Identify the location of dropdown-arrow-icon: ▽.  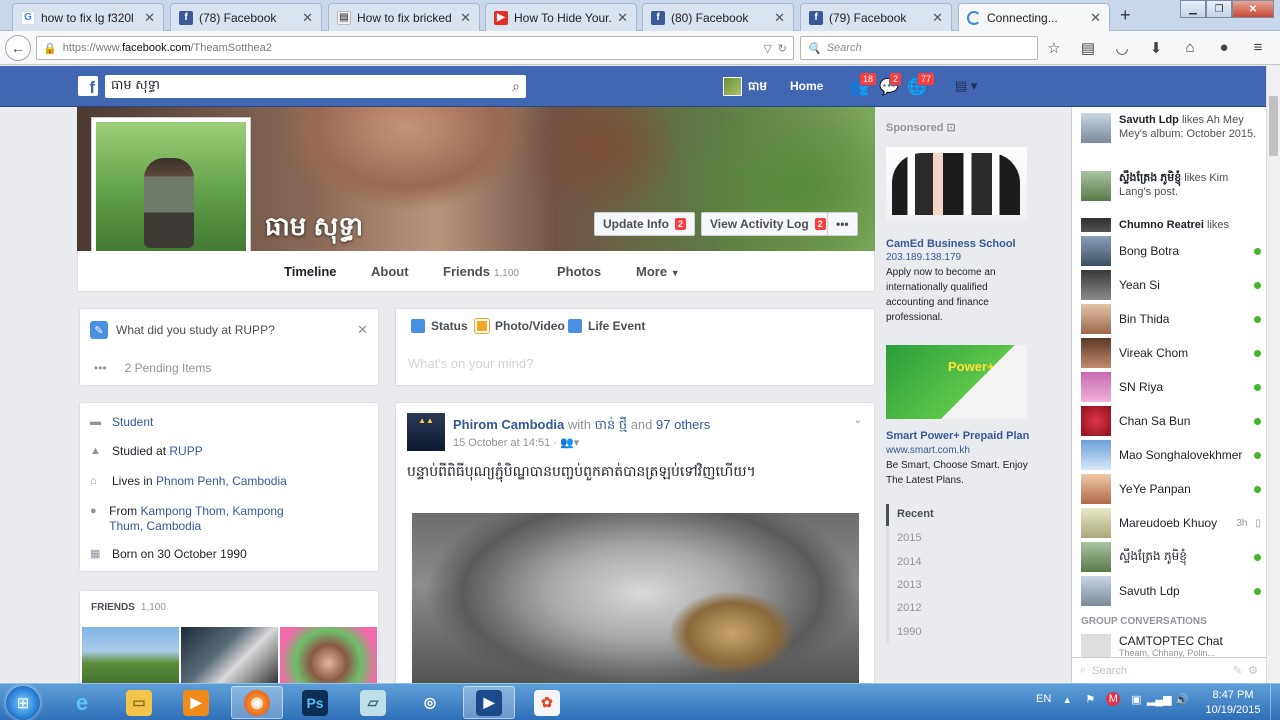
(767, 48).